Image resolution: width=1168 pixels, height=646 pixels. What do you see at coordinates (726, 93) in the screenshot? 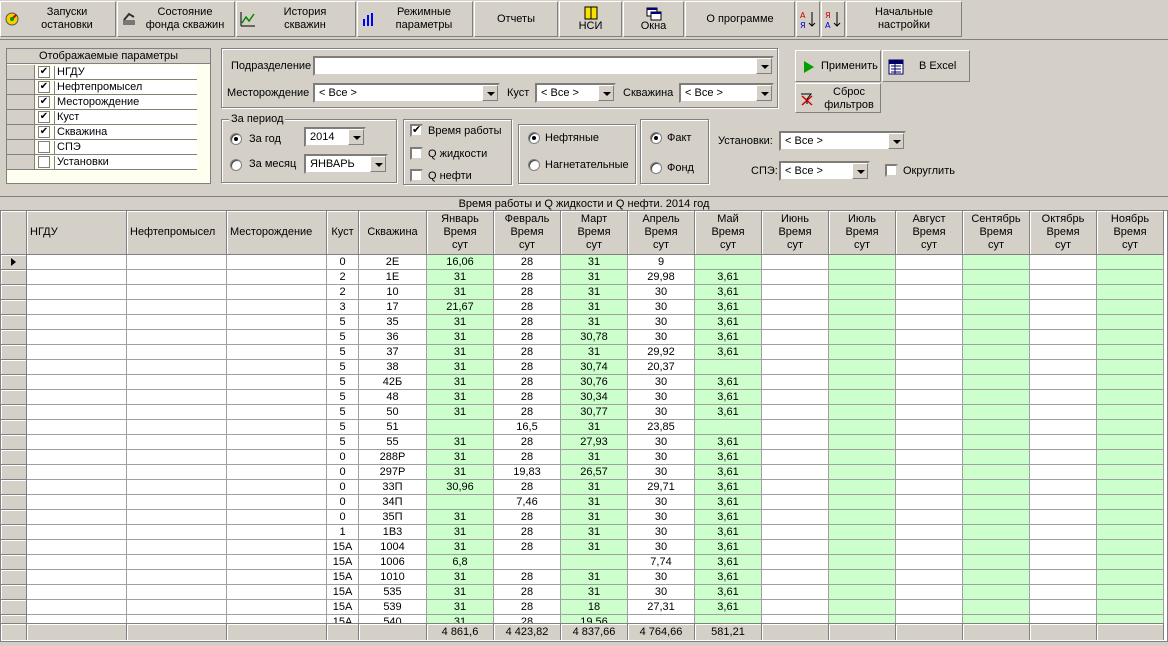
I see `well-select: < Все >` at bounding box center [726, 93].